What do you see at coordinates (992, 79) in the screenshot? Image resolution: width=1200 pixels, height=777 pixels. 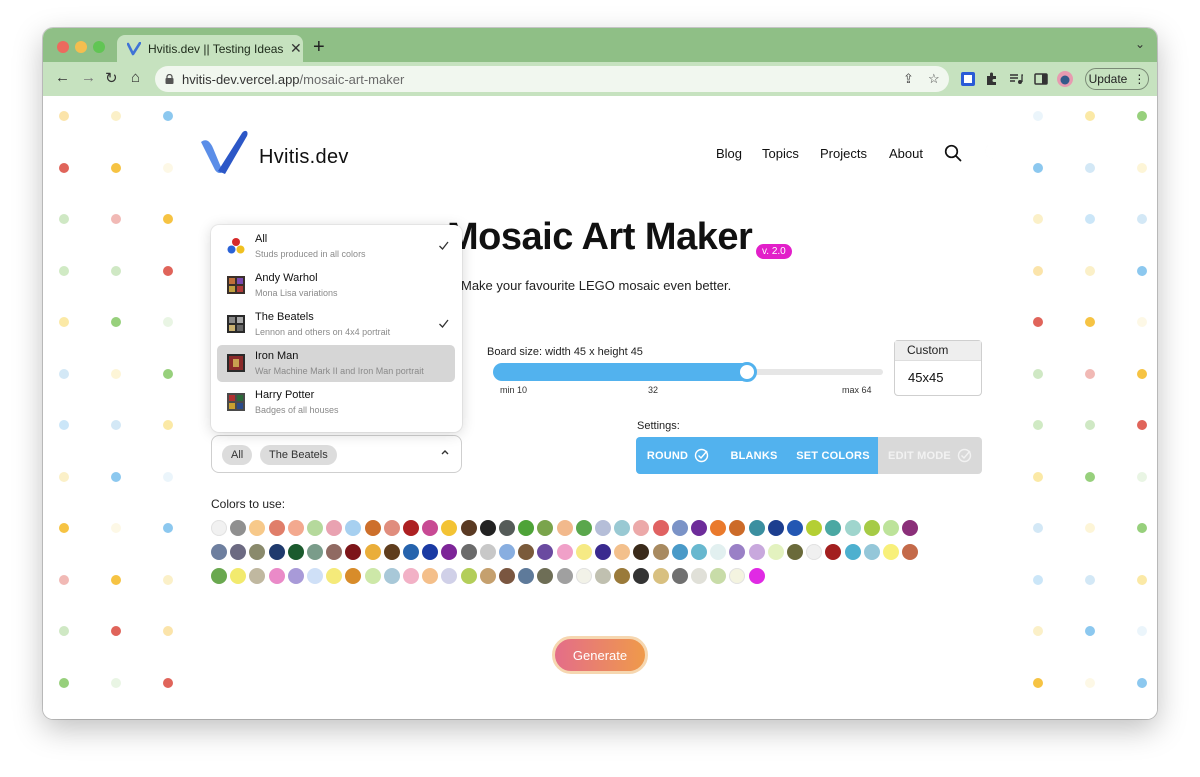 I see `extensions-puzzle-icon` at bounding box center [992, 79].